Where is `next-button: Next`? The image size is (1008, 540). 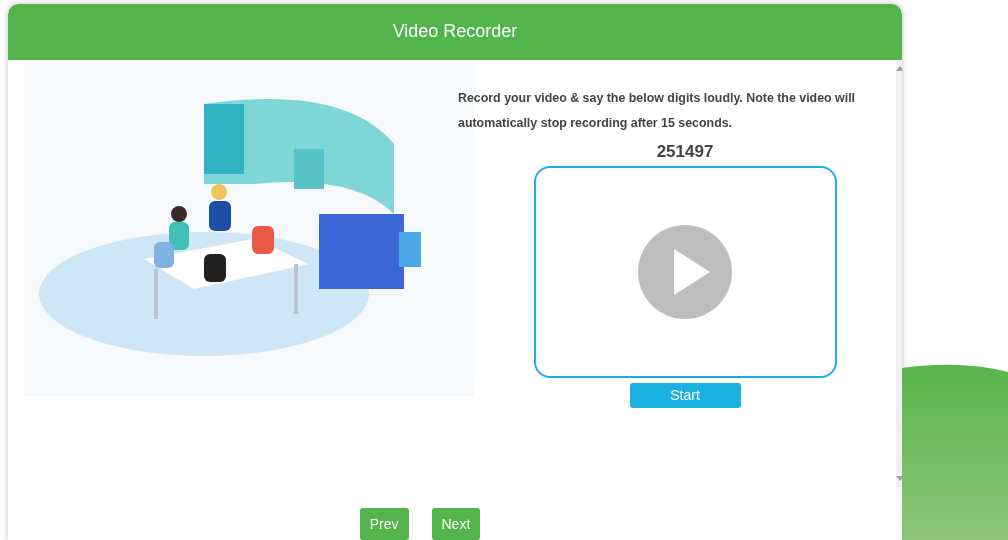
next-button: Next is located at coordinates (456, 524).